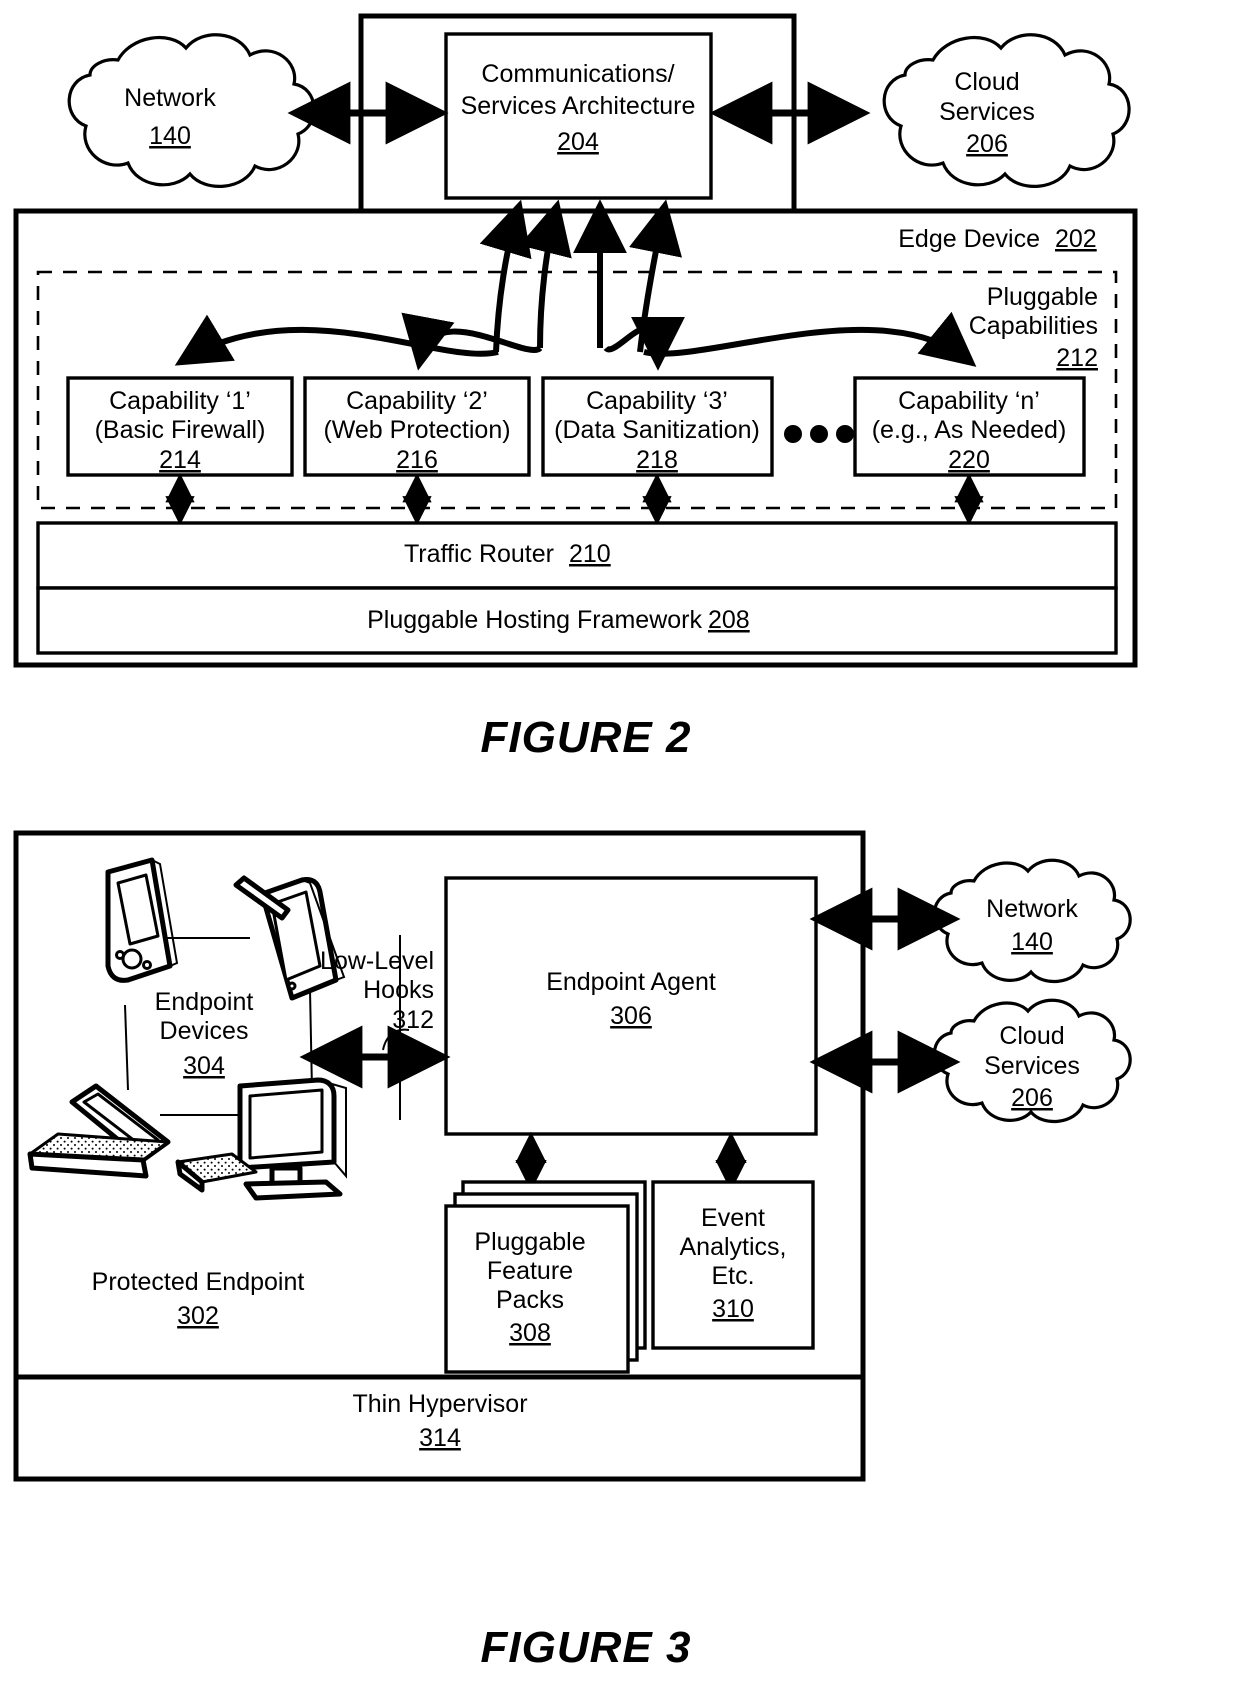 The width and height of the screenshot is (1240, 1687). I want to click on edge-device-label: Edge Device, so click(969, 239).